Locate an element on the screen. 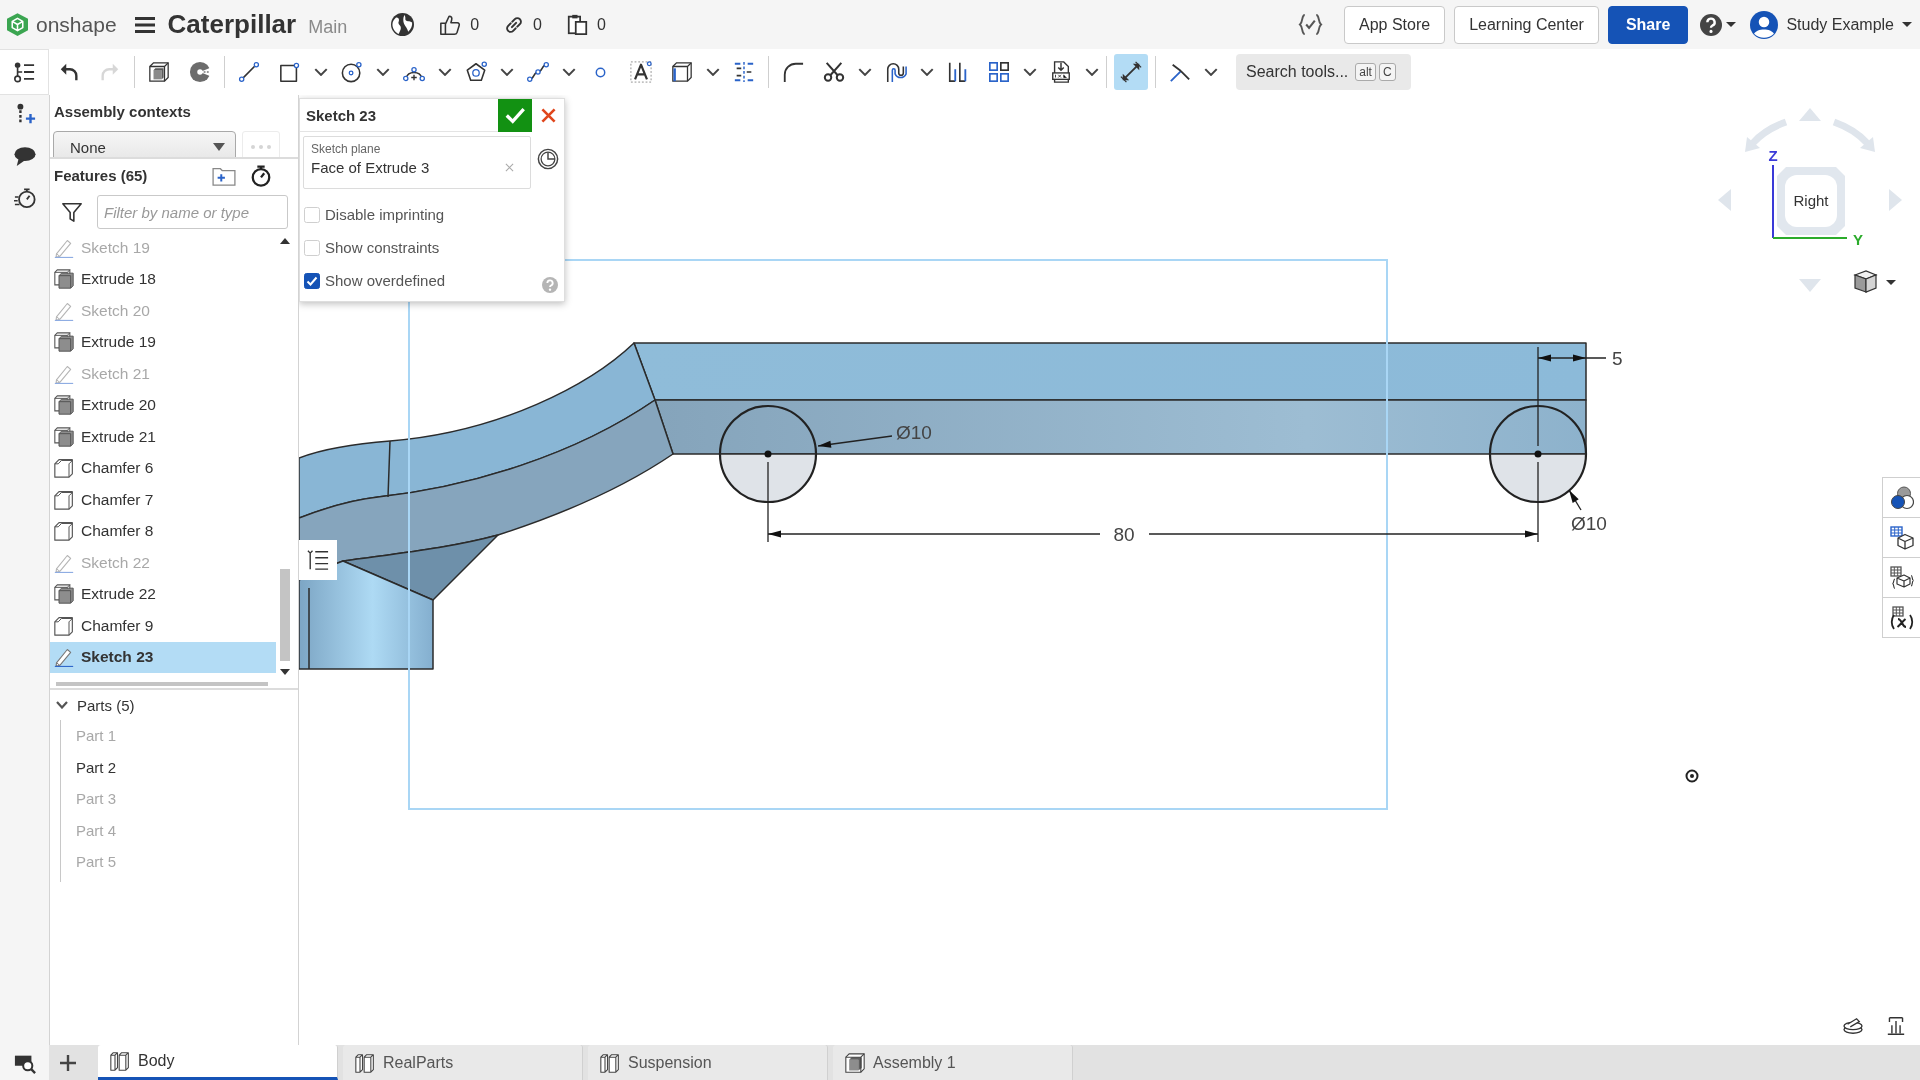  target-icon is located at coordinates (1692, 776).